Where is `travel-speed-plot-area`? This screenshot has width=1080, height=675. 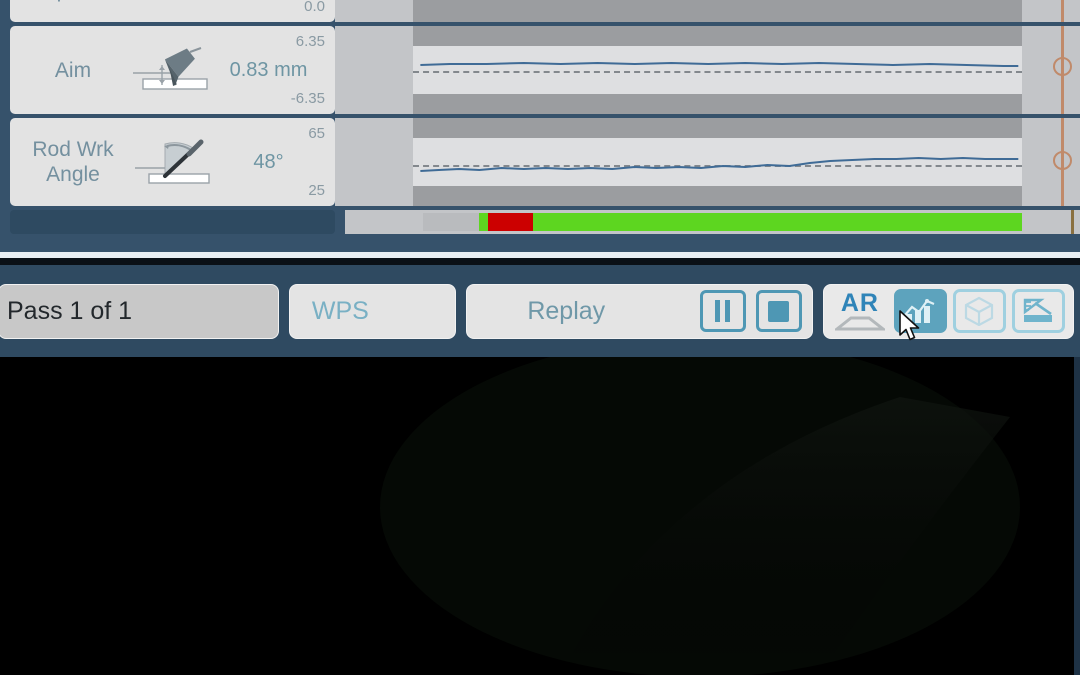
travel-speed-plot-area is located at coordinates (738, 11).